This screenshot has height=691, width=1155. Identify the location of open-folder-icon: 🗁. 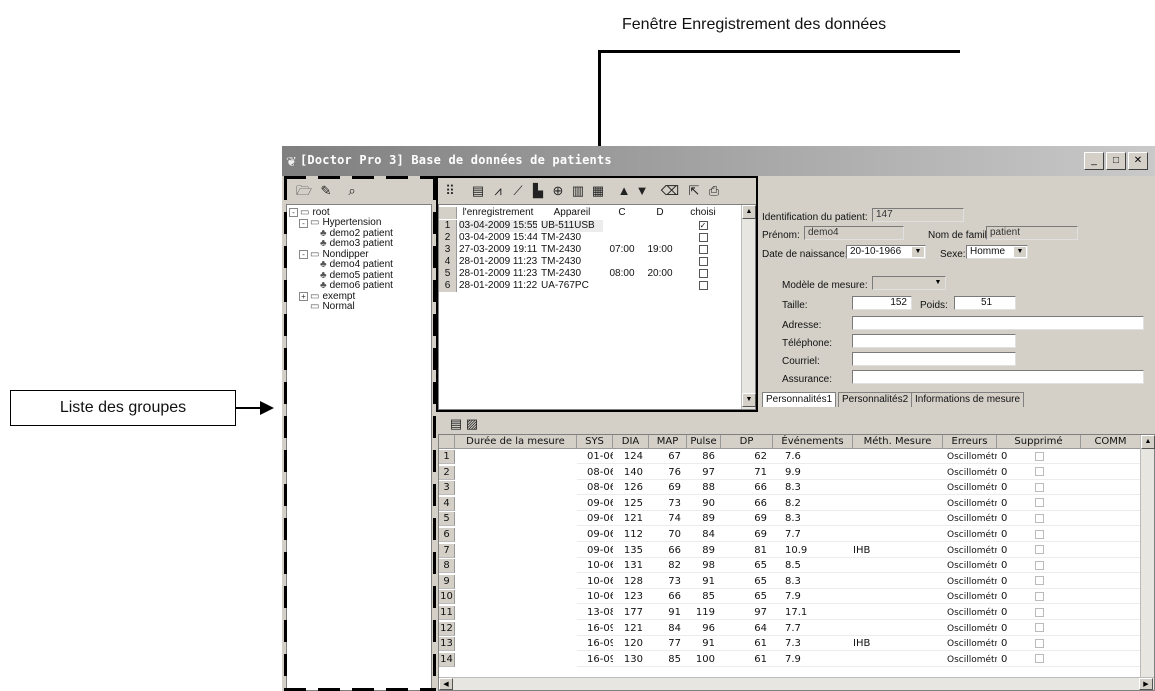
(304, 191).